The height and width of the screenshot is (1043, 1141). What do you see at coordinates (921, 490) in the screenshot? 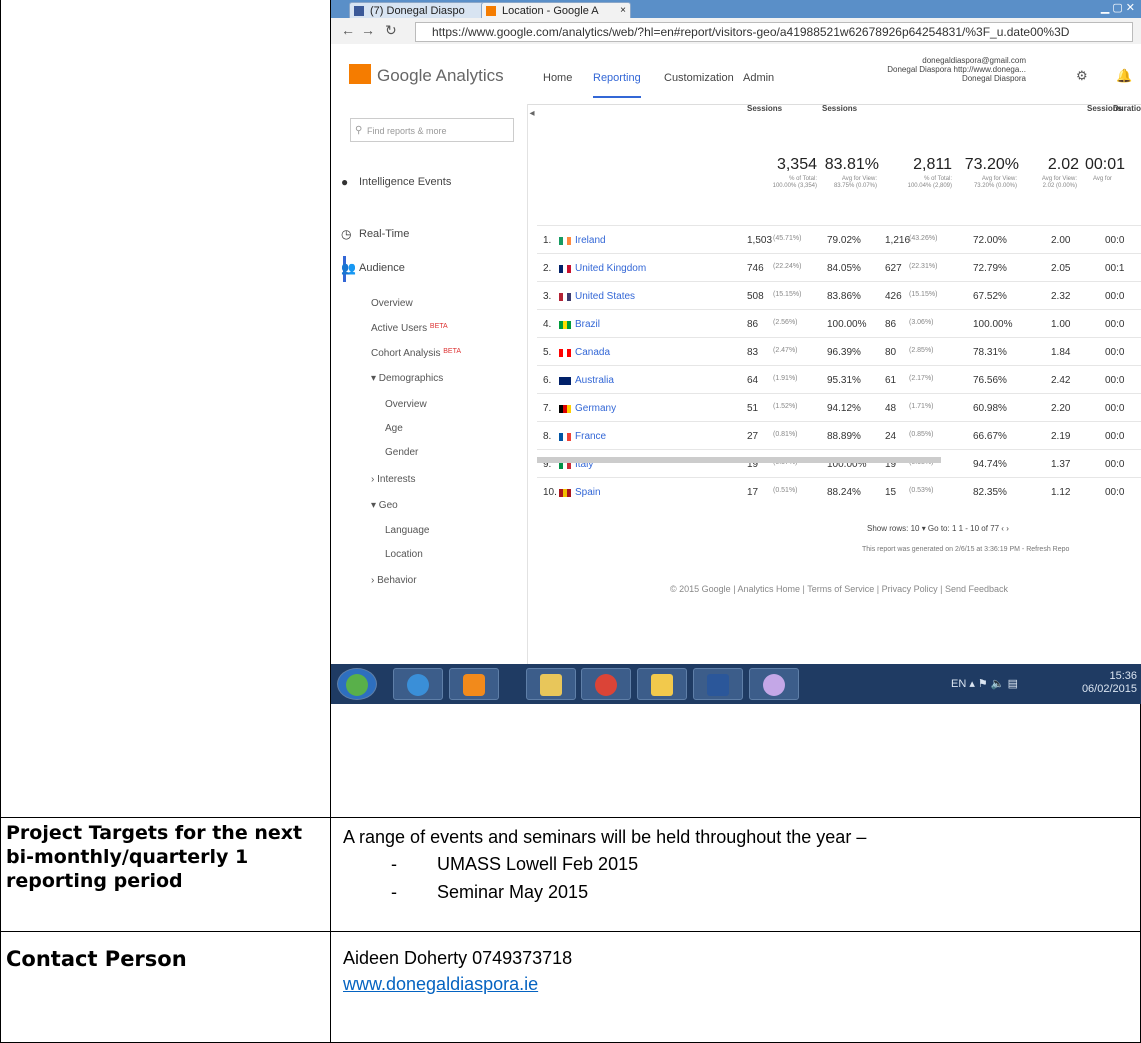
I see `table-cell: (0.53%)` at bounding box center [921, 490].